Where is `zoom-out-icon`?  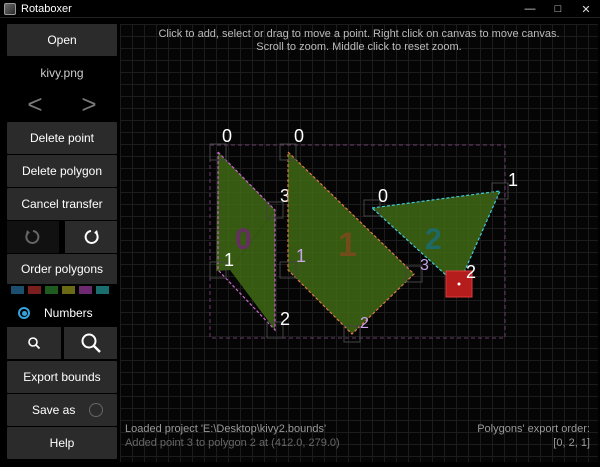 zoom-out-icon is located at coordinates (34, 343).